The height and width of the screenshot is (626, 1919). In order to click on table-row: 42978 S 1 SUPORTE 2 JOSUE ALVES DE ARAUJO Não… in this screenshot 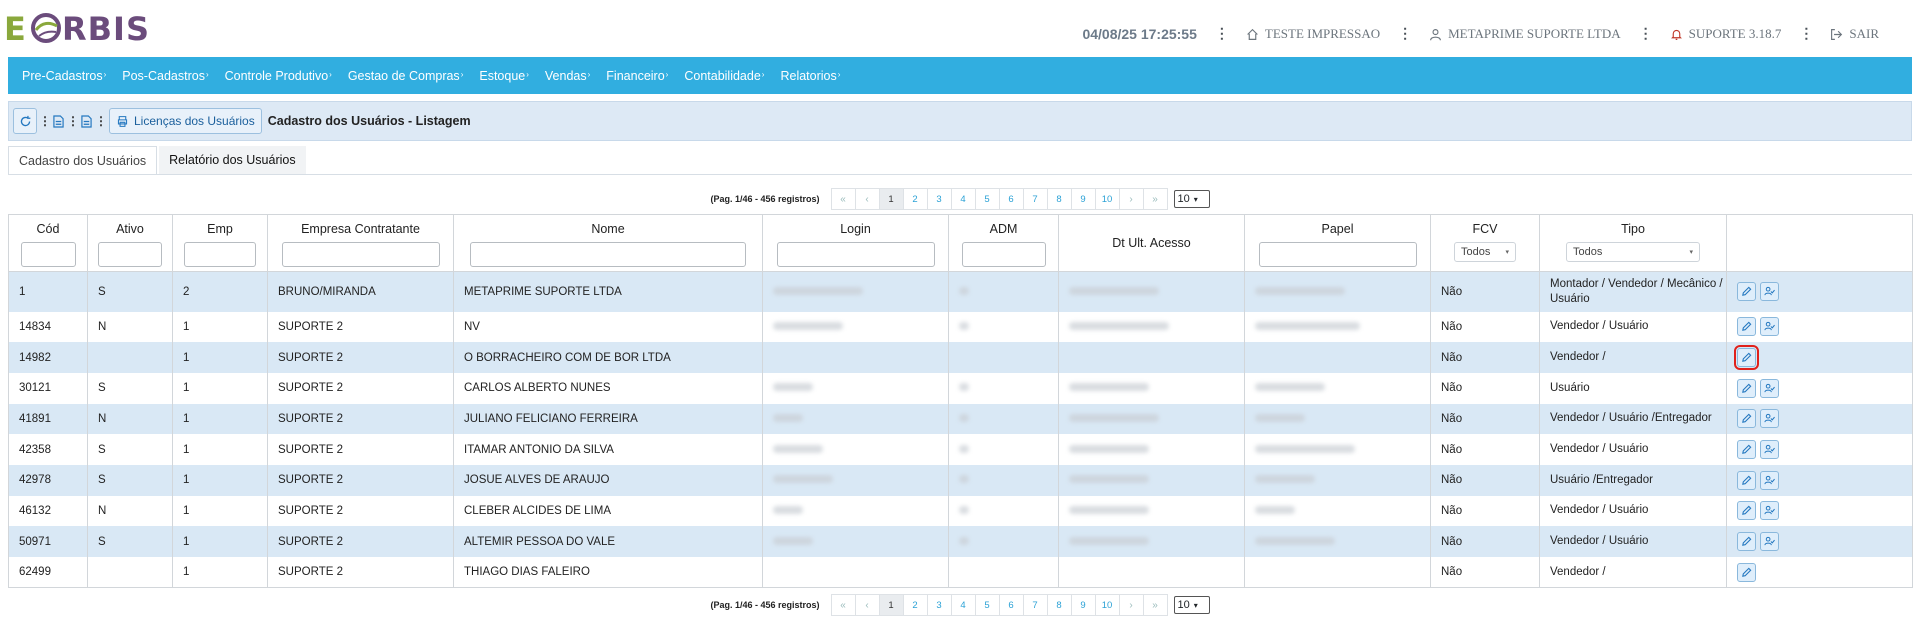, I will do `click(960, 480)`.